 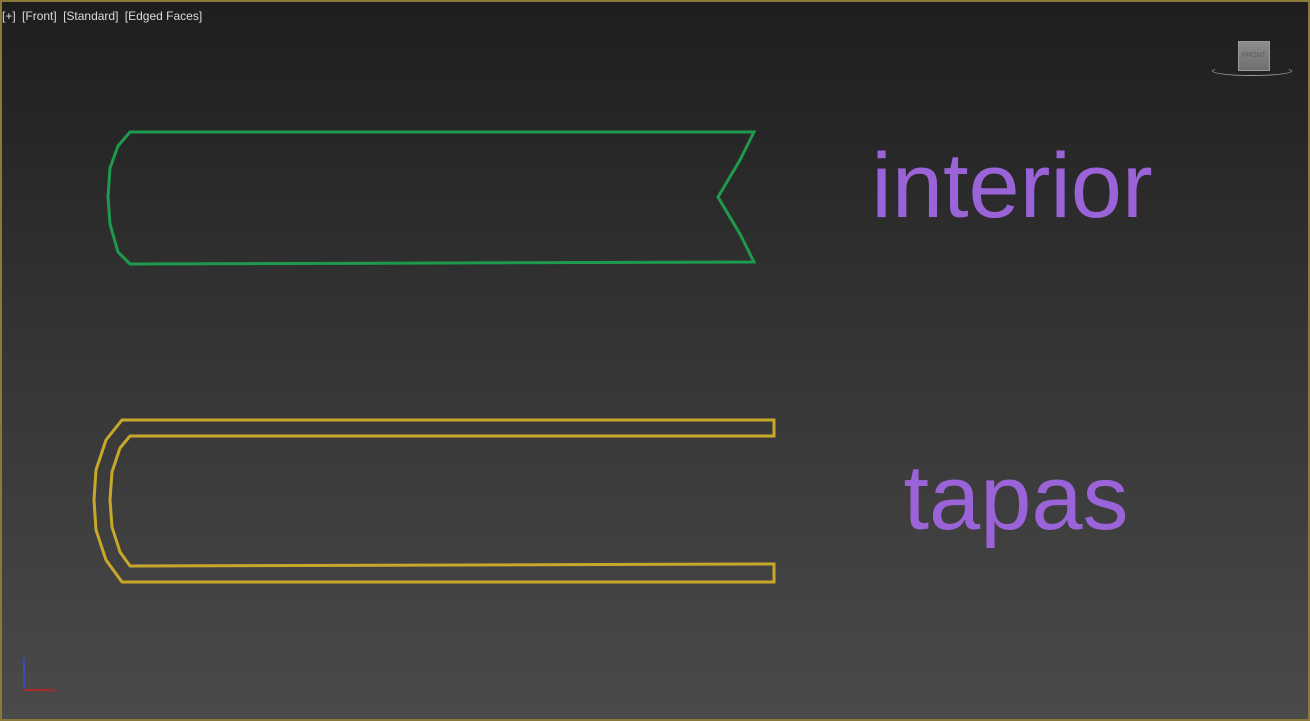 I want to click on viewcube-compass-ring, so click(x=1252, y=71).